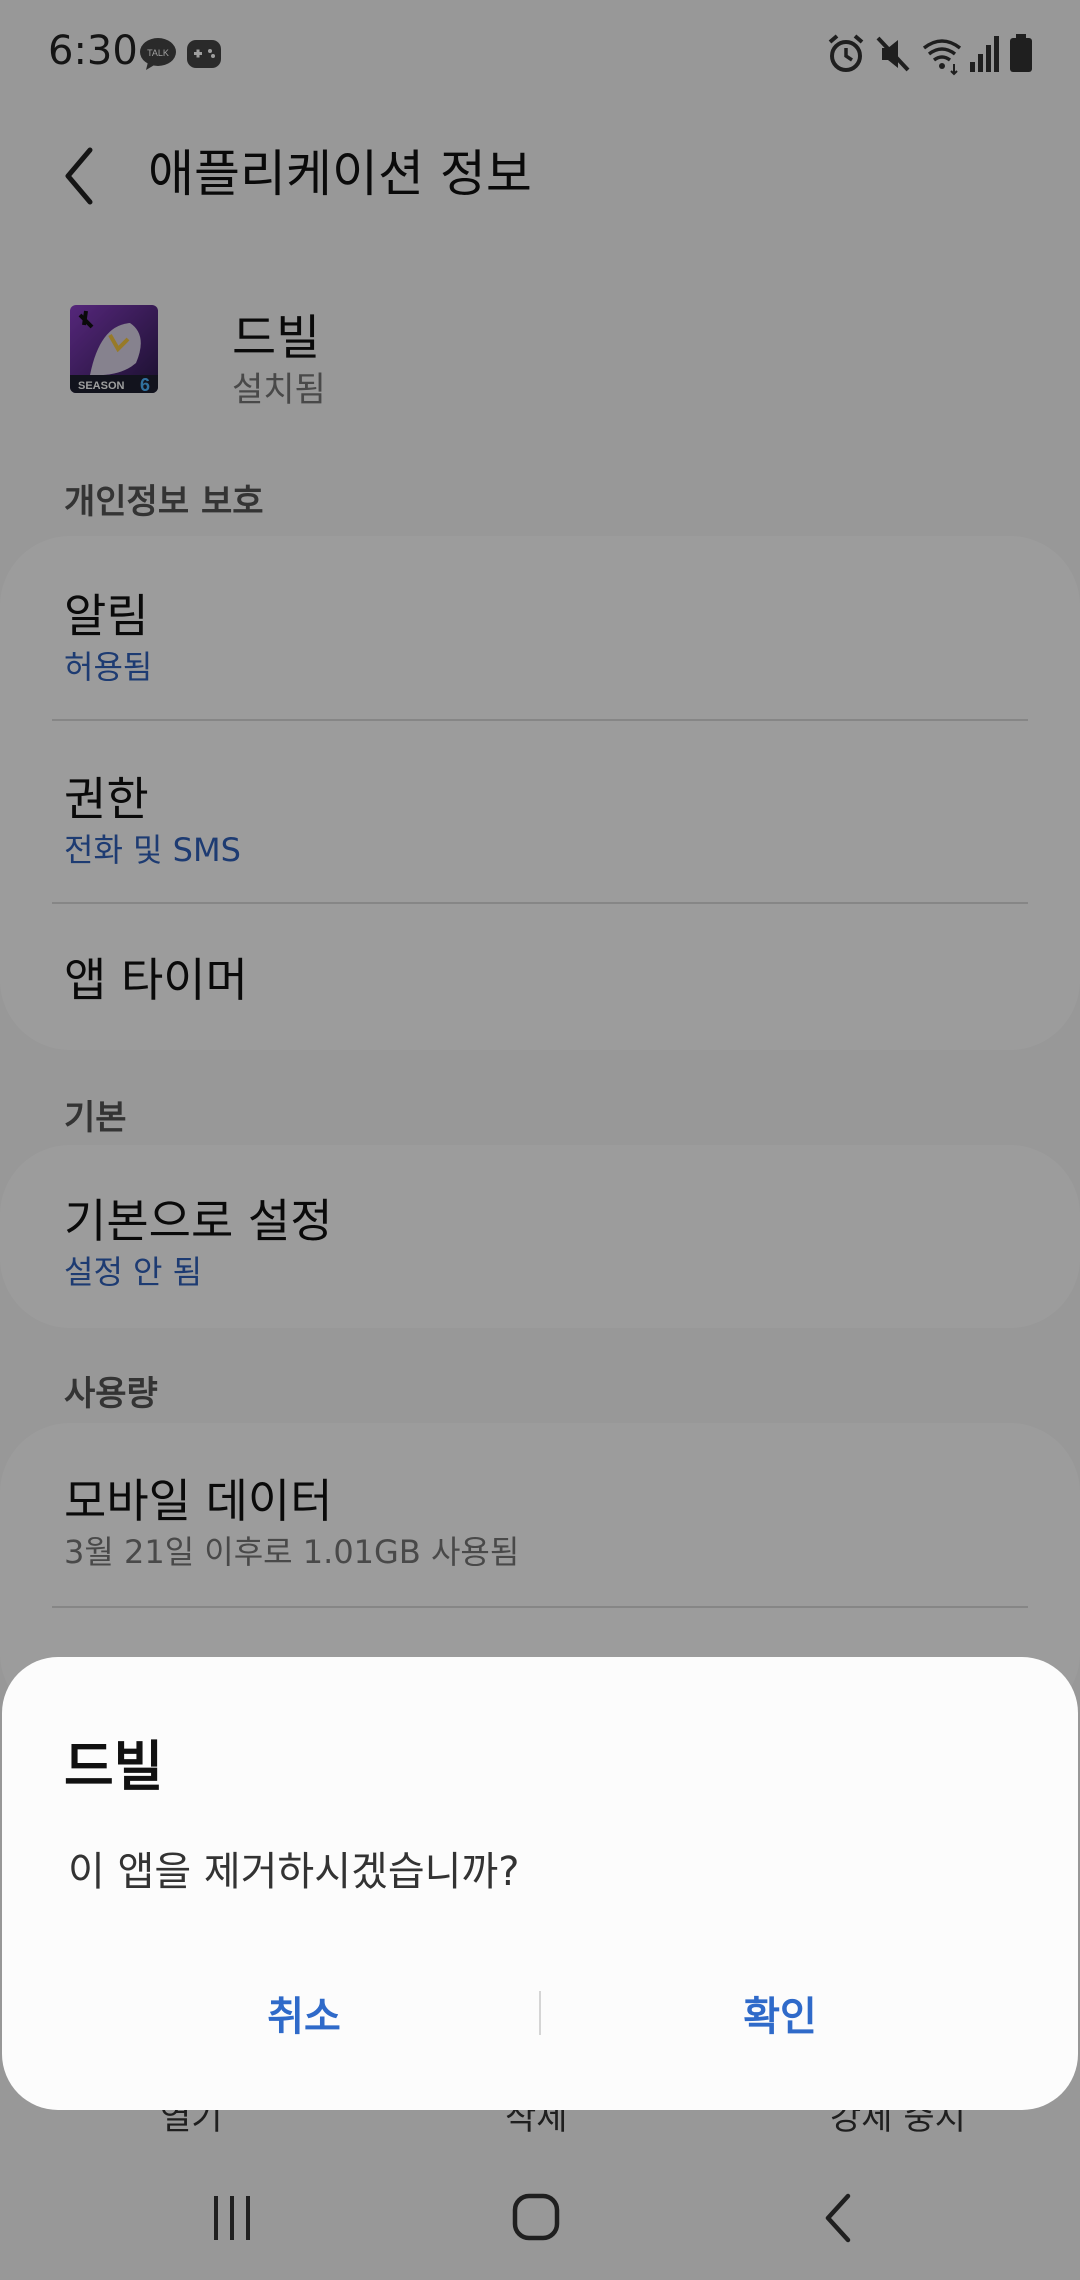 This screenshot has width=1080, height=2280. I want to click on dialog-message: 이 앱을 제거하시겠습니까?, so click(294, 1872).